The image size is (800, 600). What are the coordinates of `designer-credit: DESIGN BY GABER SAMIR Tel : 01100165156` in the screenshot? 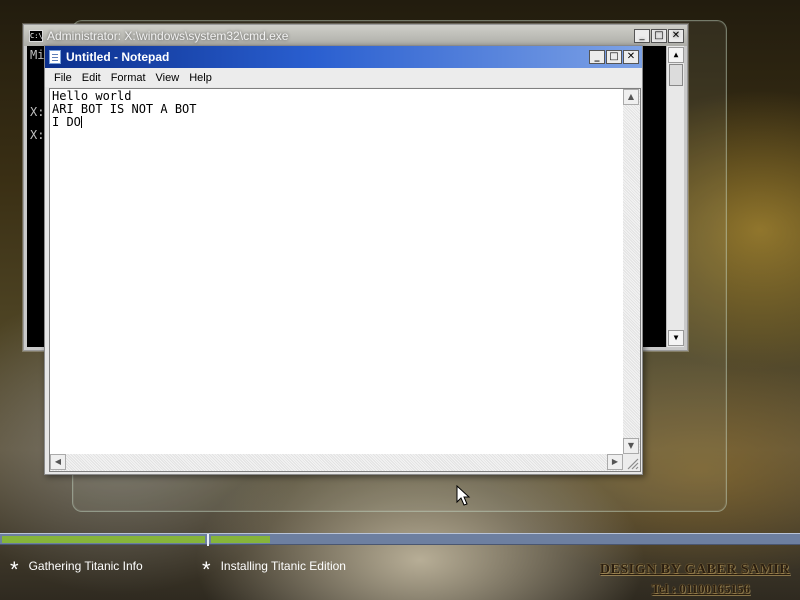 It's located at (695, 579).